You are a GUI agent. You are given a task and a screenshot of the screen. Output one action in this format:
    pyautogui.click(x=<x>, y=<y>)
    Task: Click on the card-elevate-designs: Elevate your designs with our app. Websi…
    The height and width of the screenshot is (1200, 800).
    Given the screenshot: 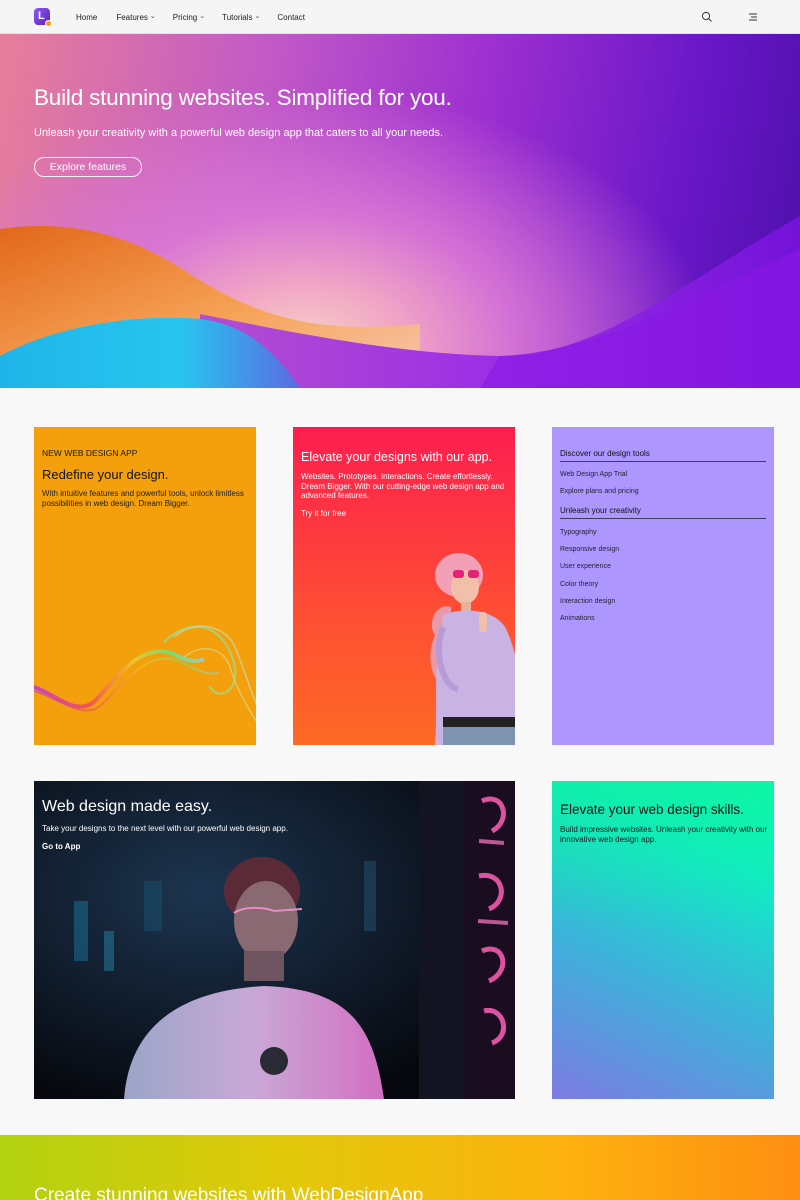 What is the action you would take?
    pyautogui.click(x=404, y=586)
    